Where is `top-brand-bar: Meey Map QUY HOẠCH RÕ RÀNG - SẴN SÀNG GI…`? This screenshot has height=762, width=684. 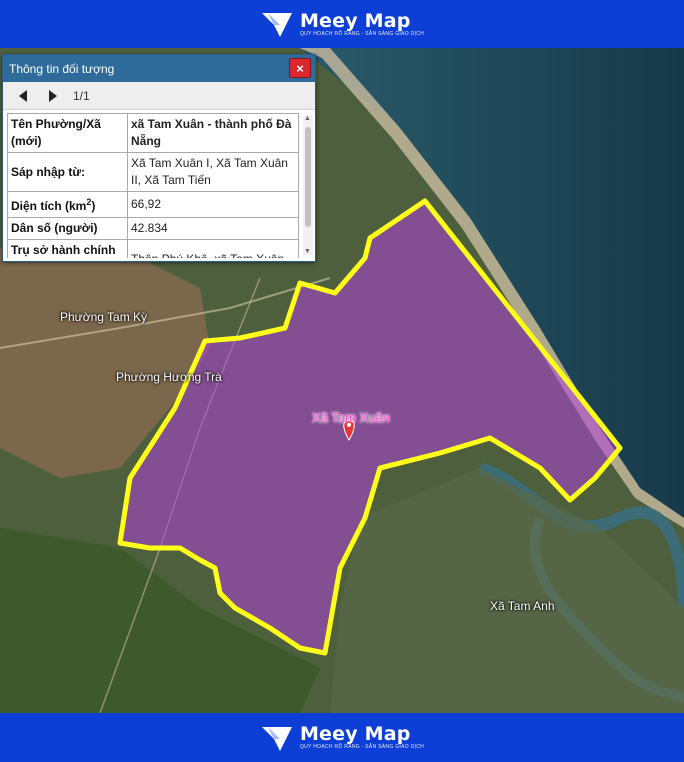 top-brand-bar: Meey Map QUY HOẠCH RÕ RÀNG - SẴN SÀNG GI… is located at coordinates (342, 24).